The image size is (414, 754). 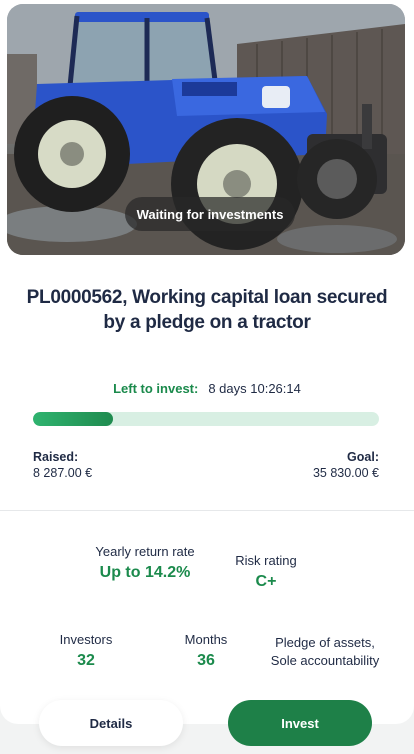 I want to click on raised-label: Raised:, so click(x=56, y=457).